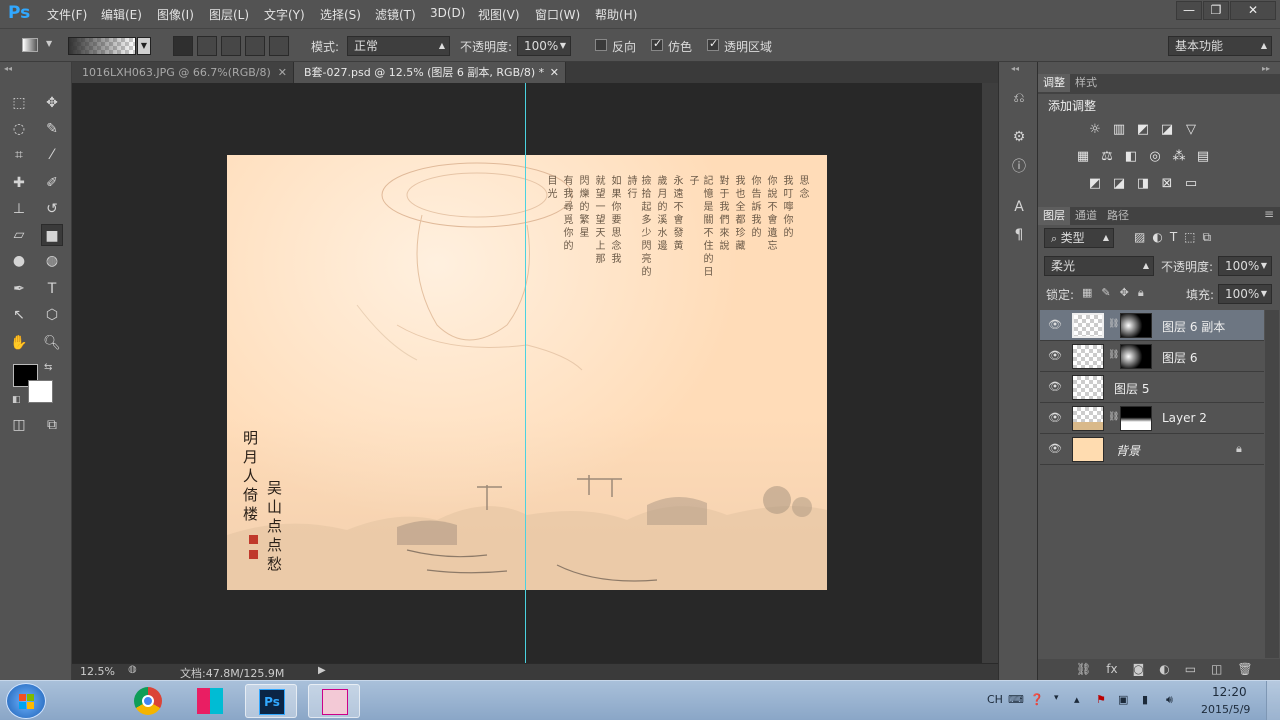 This screenshot has width=1280, height=720. Describe the element at coordinates (1216, 10) in the screenshot. I see `restore-button: ❐` at that location.